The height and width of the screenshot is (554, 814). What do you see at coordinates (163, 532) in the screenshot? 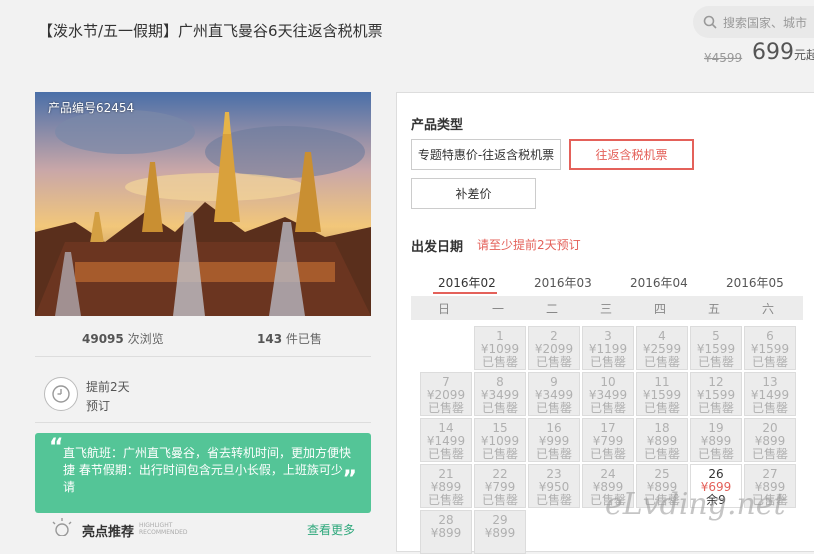
I see `highlights-title-en-line2: RECOMMENDED` at bounding box center [163, 532].